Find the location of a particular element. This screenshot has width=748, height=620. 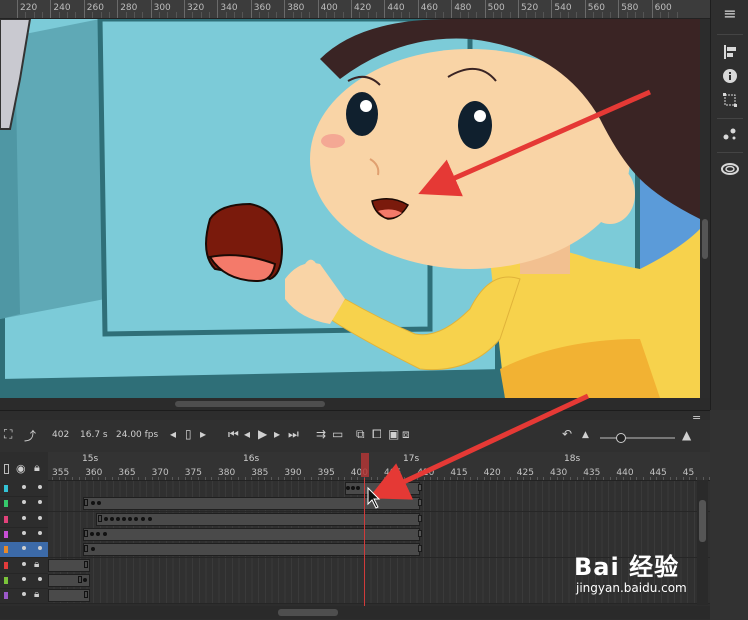

center-frame-icon: ▯ is located at coordinates (188, 434).